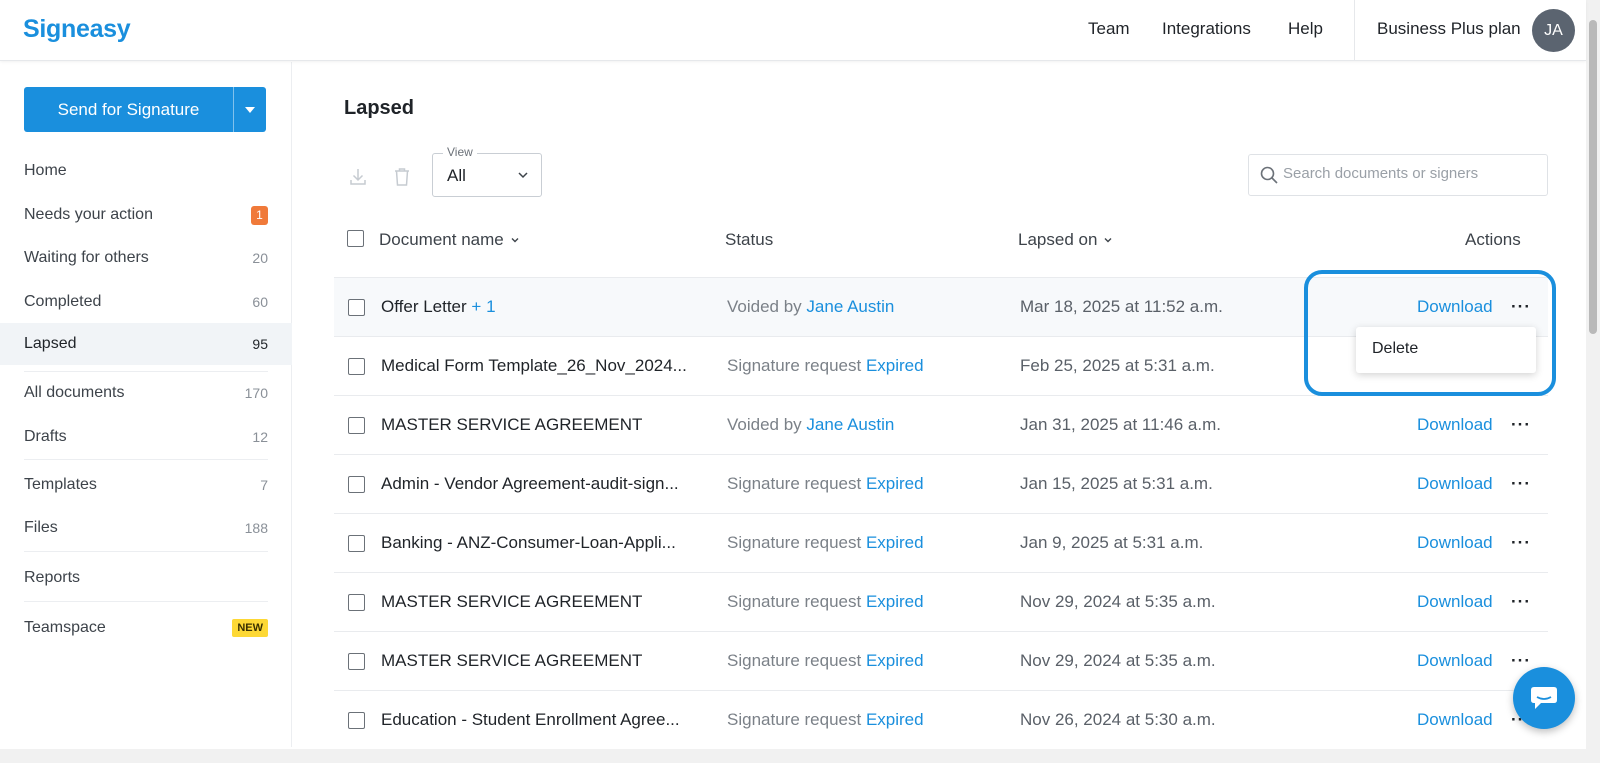 The image size is (1600, 763). What do you see at coordinates (402, 177) in the screenshot?
I see `trash-icon` at bounding box center [402, 177].